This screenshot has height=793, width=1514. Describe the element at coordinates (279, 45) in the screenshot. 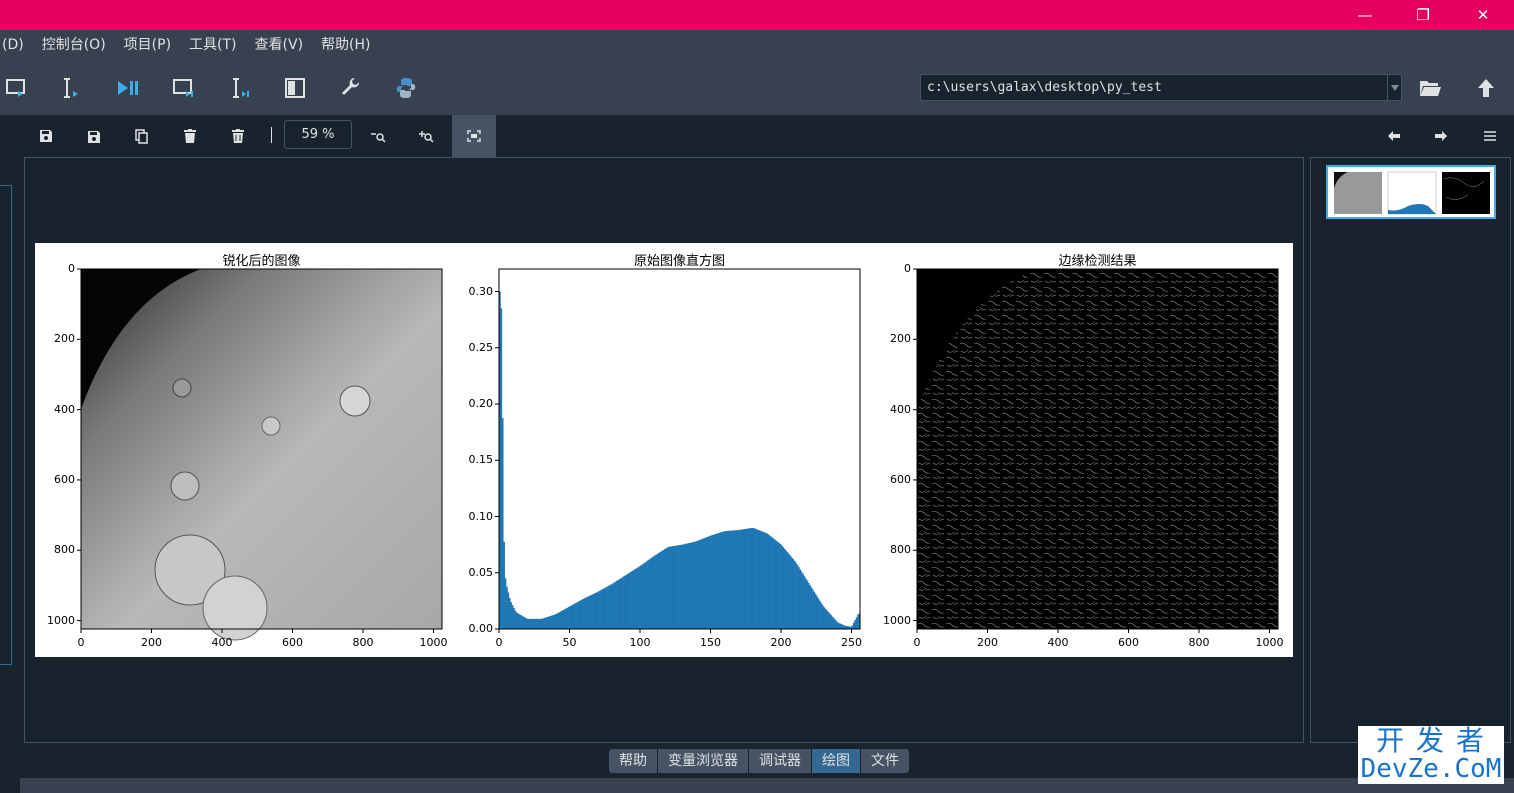

I see `menu-view: 查看(V)` at that location.